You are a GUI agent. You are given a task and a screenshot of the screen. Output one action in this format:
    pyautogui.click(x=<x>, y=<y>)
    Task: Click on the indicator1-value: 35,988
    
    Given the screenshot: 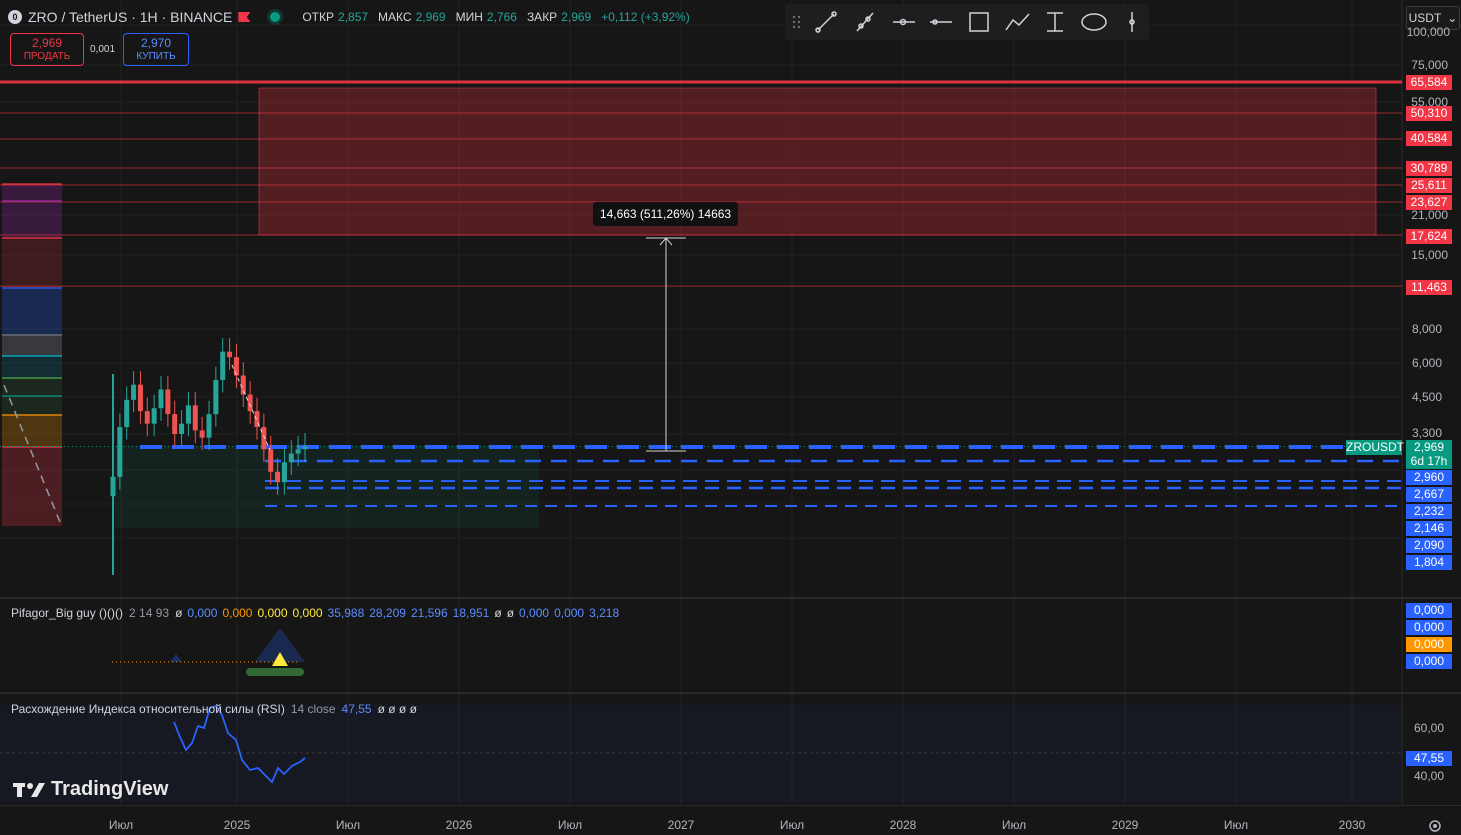 What is the action you would take?
    pyautogui.click(x=346, y=613)
    